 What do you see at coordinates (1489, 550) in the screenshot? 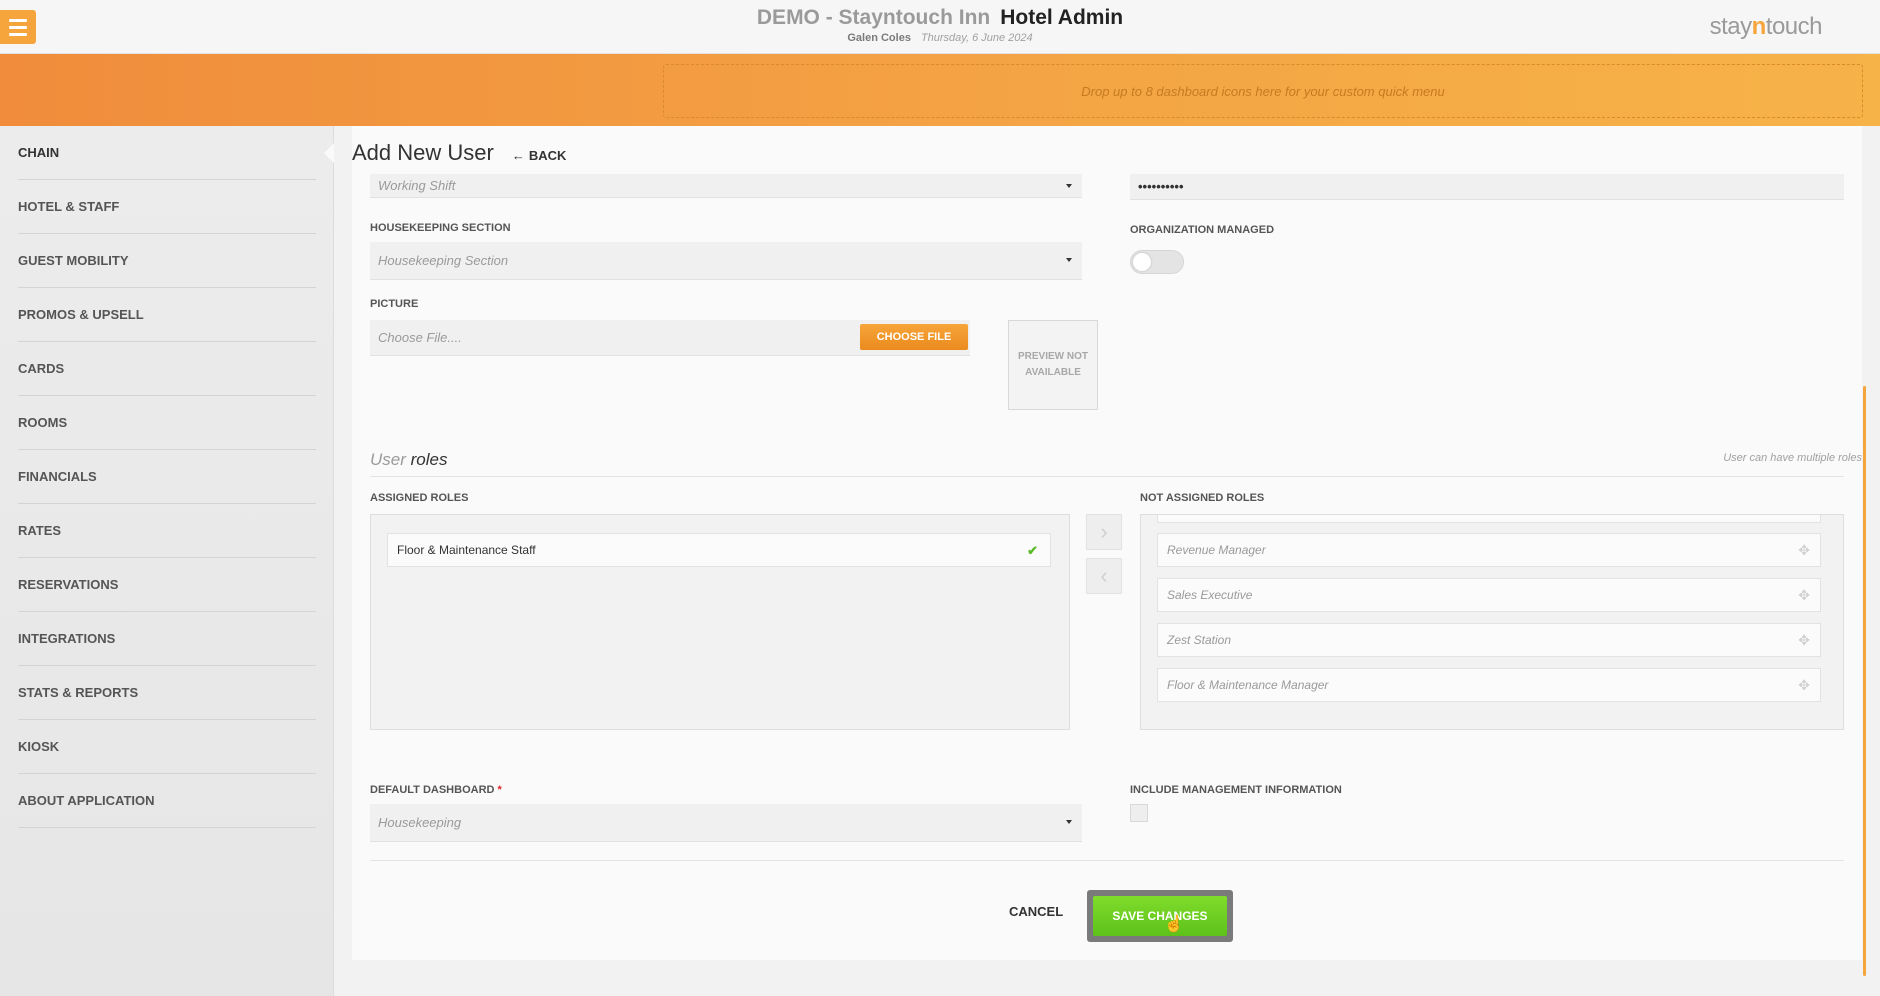
I see `role-item-revenue-manager: Revenue Manager ✥` at bounding box center [1489, 550].